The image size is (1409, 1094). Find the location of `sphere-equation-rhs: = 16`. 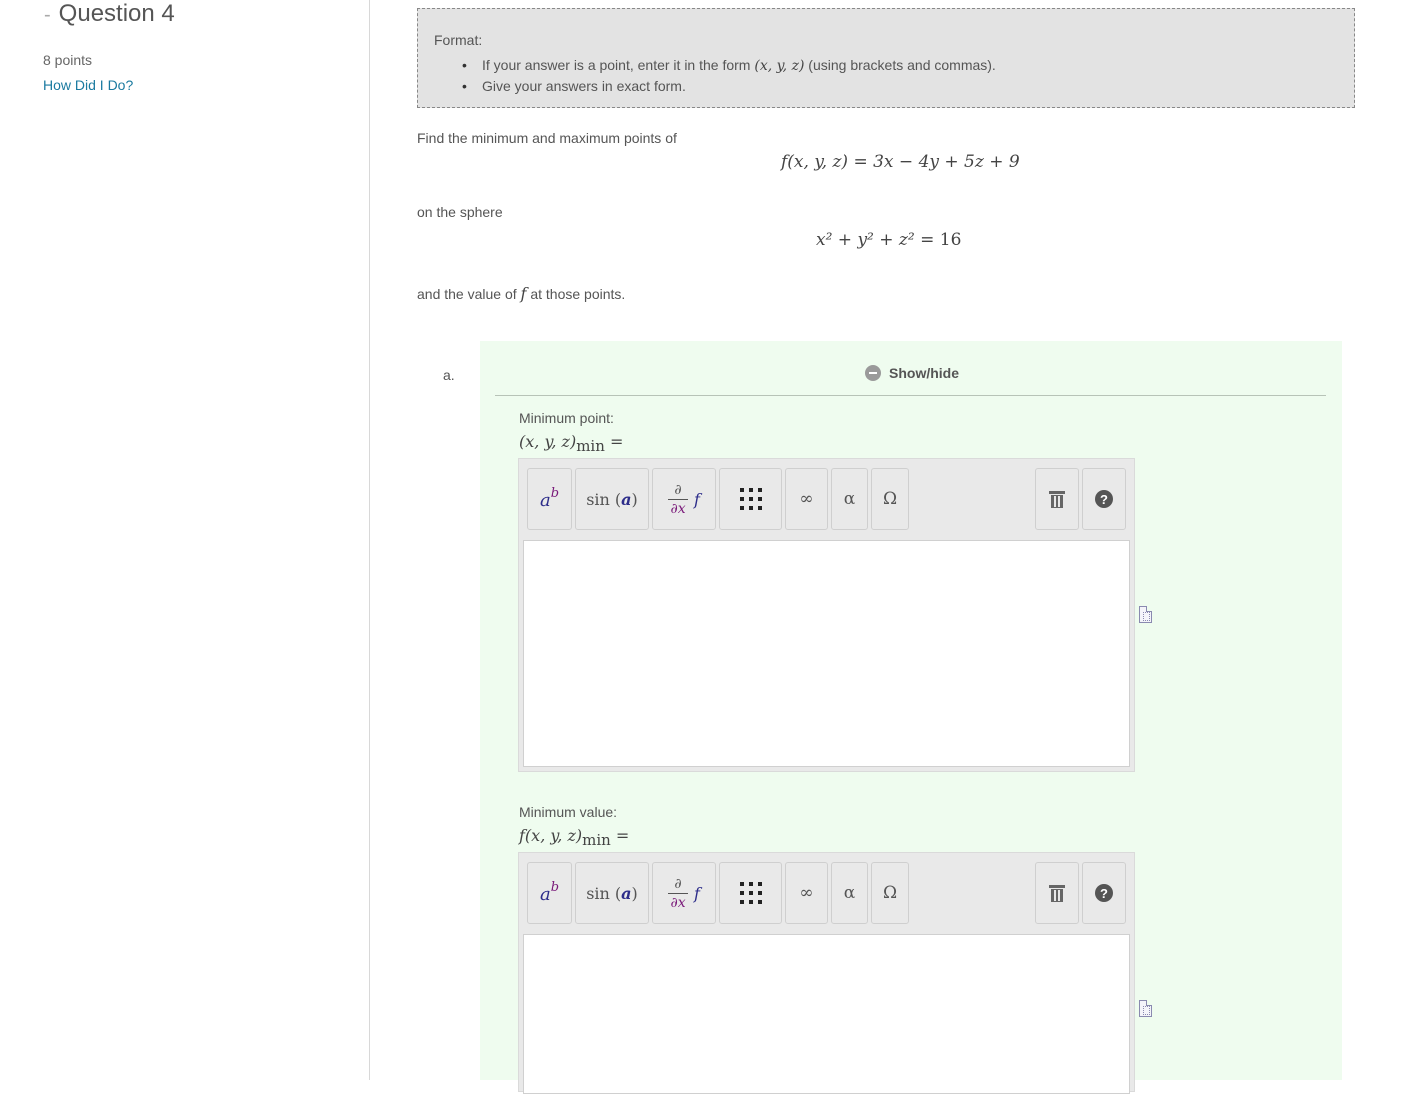

sphere-equation-rhs: = 16 is located at coordinates (941, 240).